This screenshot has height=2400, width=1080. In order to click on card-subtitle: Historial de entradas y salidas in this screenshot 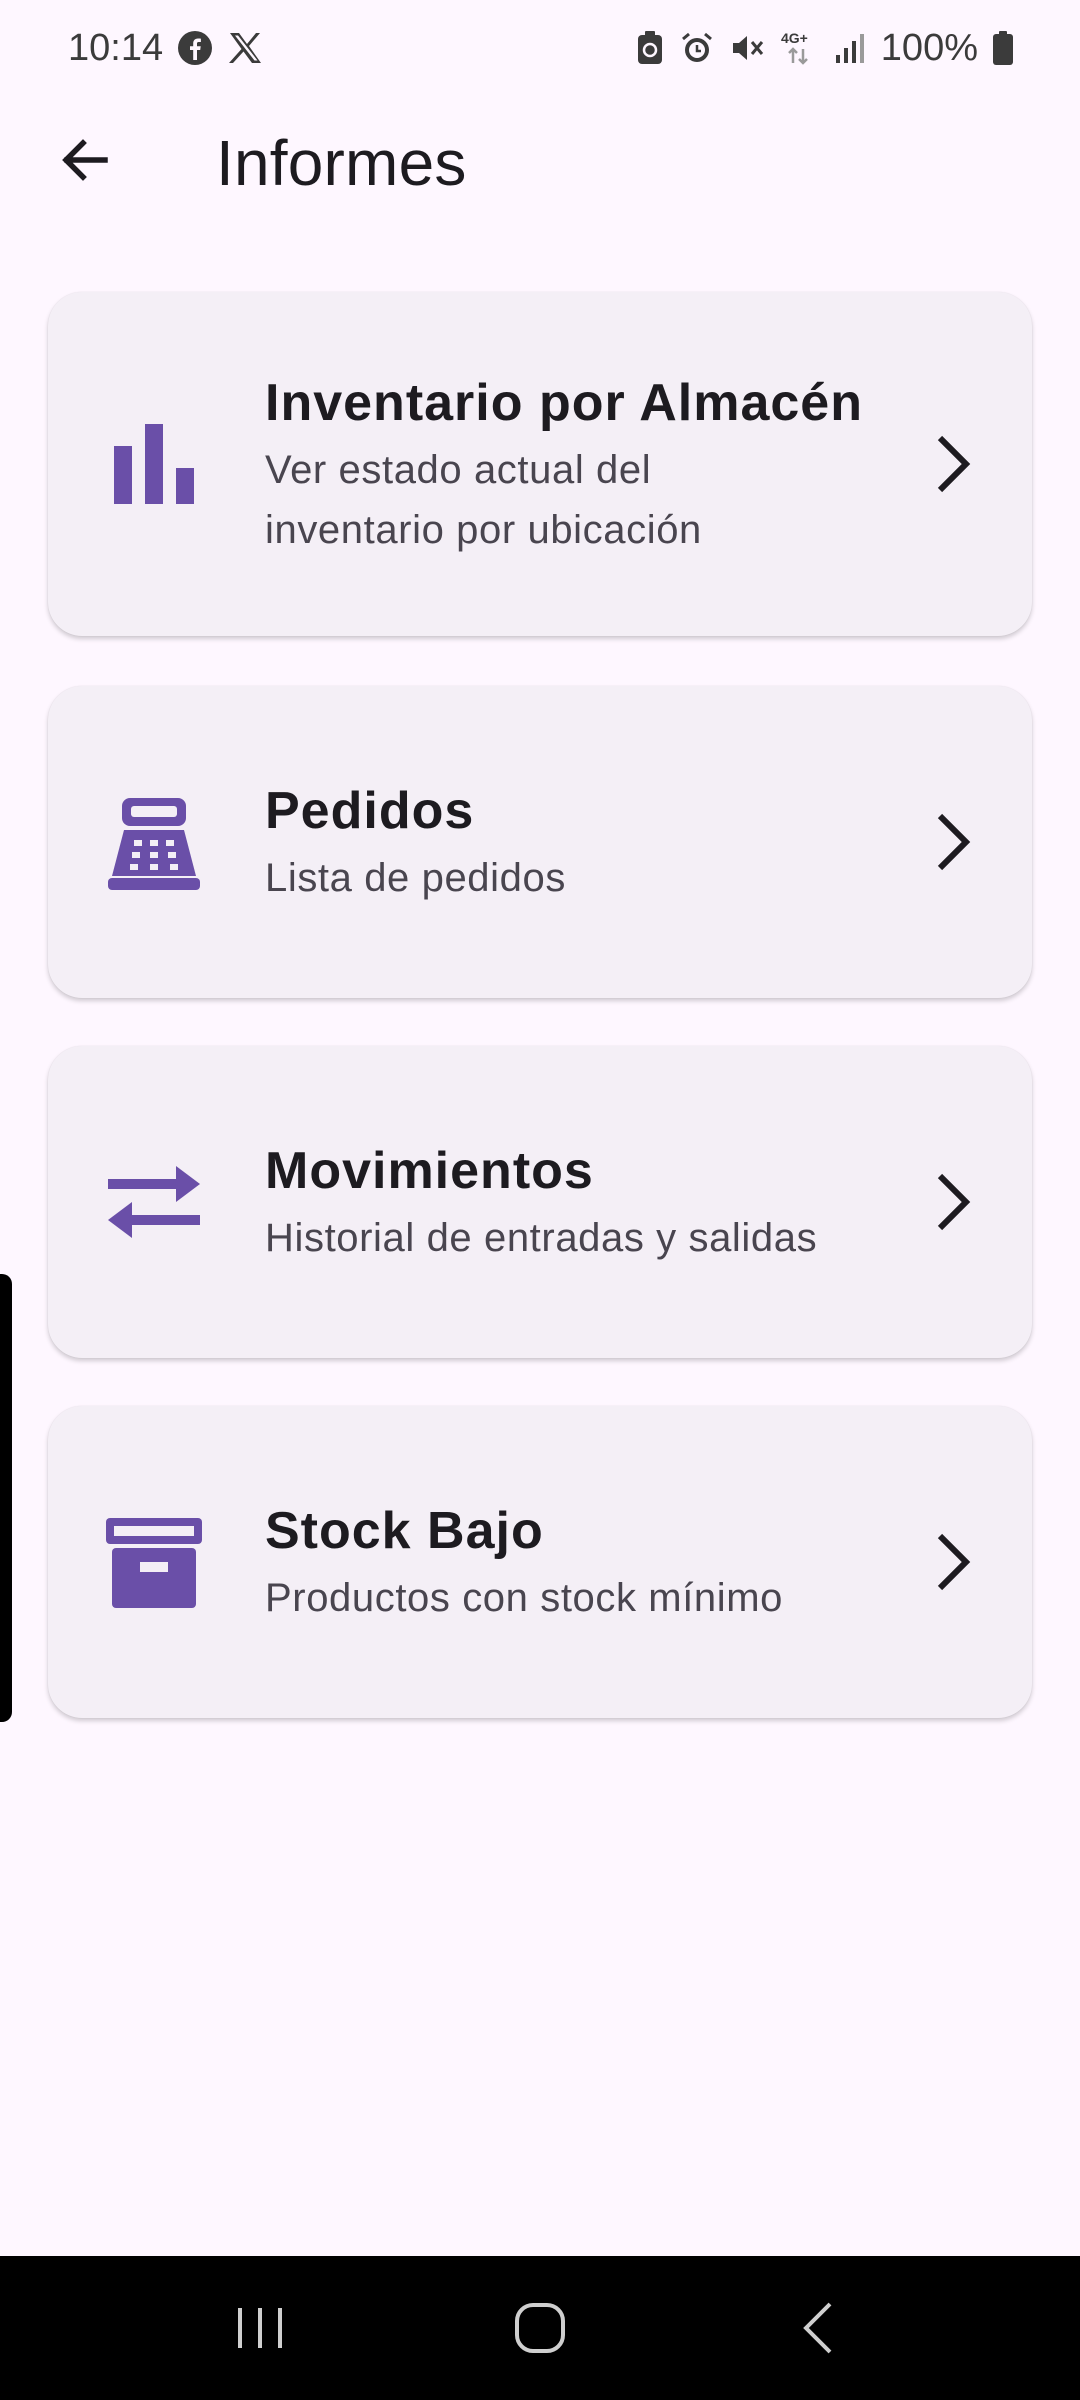, I will do `click(541, 1238)`.